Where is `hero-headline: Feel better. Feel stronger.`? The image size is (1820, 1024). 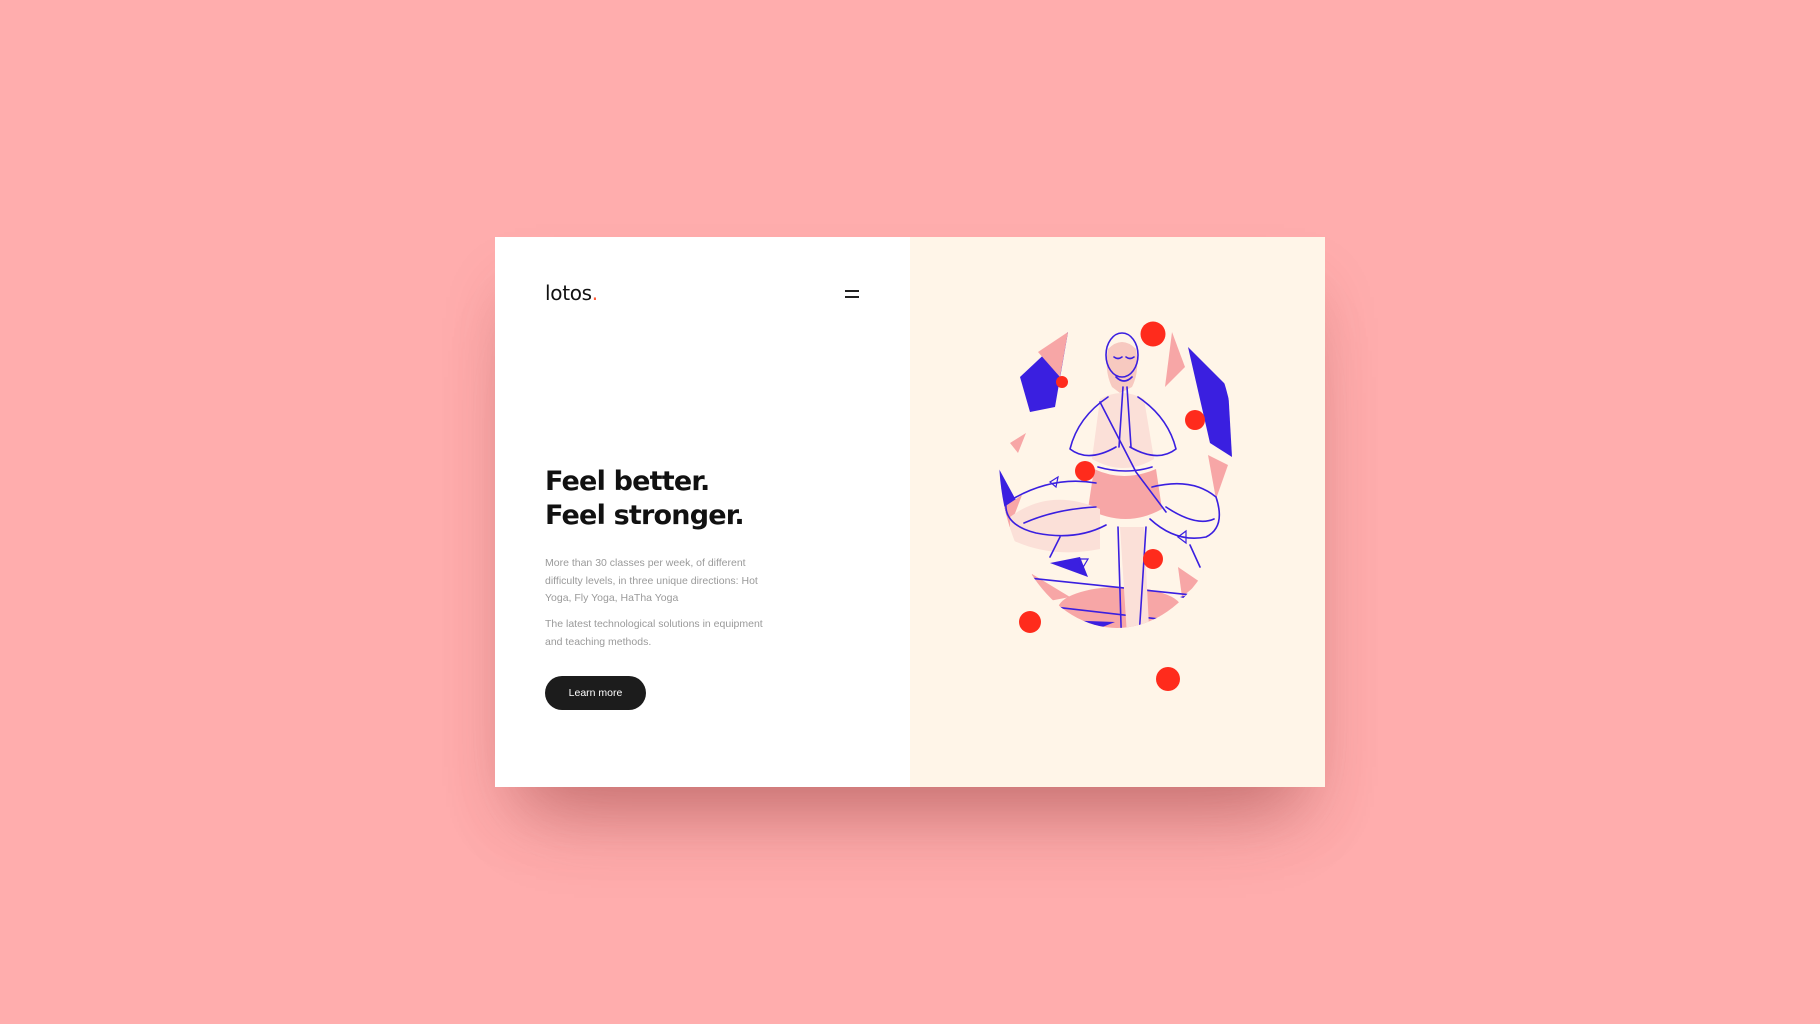 hero-headline: Feel better. Feel stronger. is located at coordinates (645, 499).